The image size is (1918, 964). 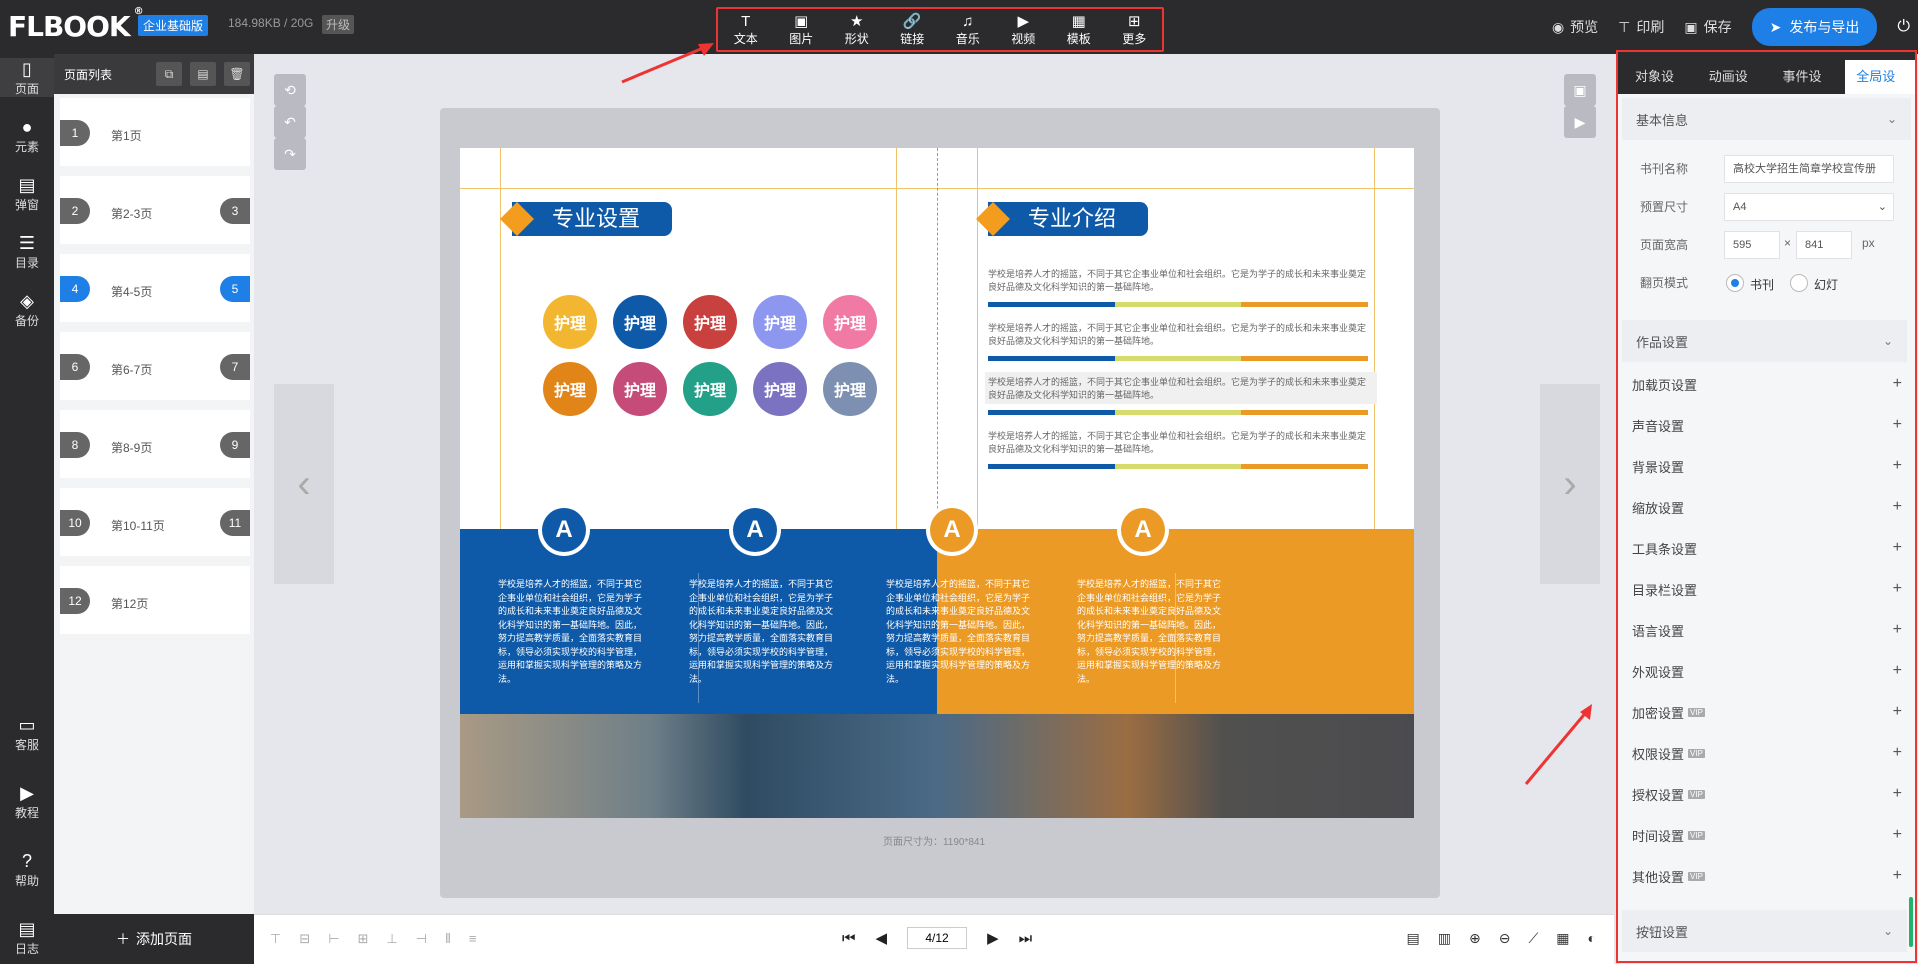 What do you see at coordinates (1733, 89) in the screenshot?
I see `settings-tab-1: 动画设置` at bounding box center [1733, 89].